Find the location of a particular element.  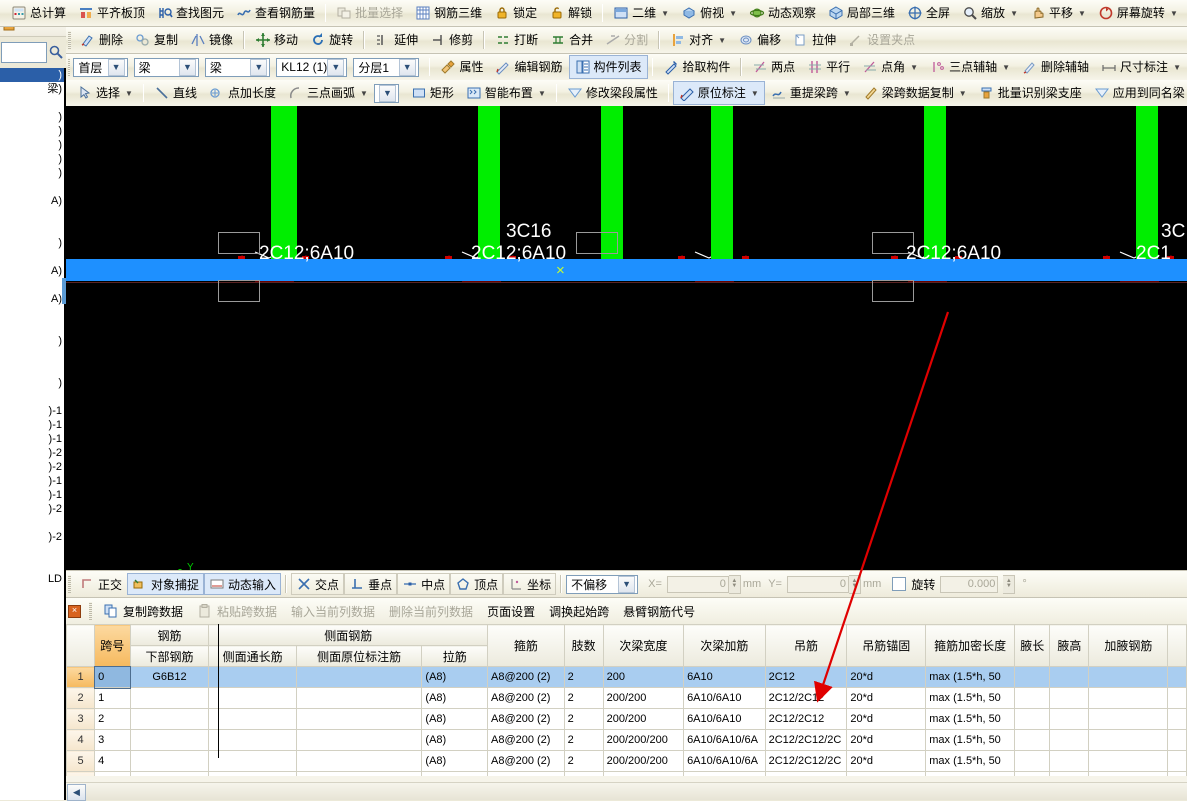

grid-horizontal-scrollbar: ◀ is located at coordinates (626, 791).